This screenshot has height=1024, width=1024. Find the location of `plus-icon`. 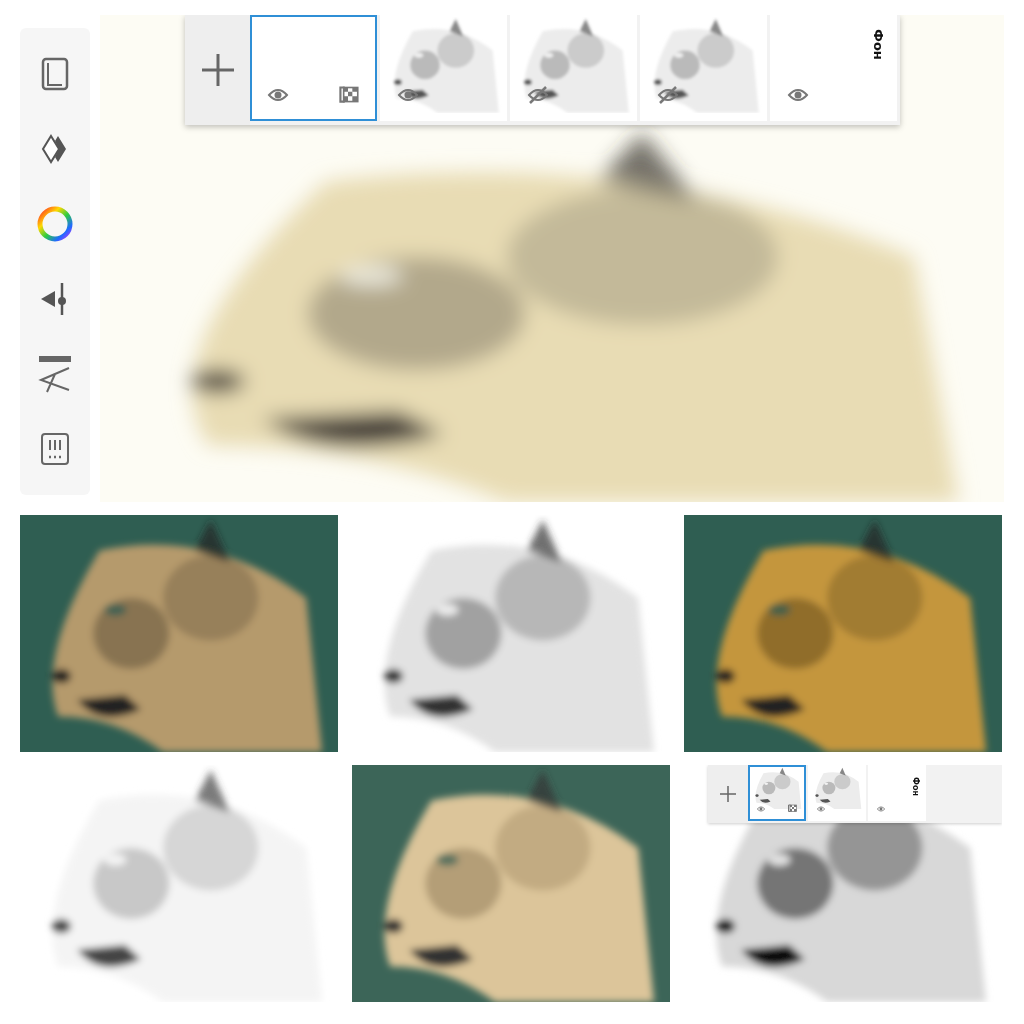

plus-icon is located at coordinates (217, 70).